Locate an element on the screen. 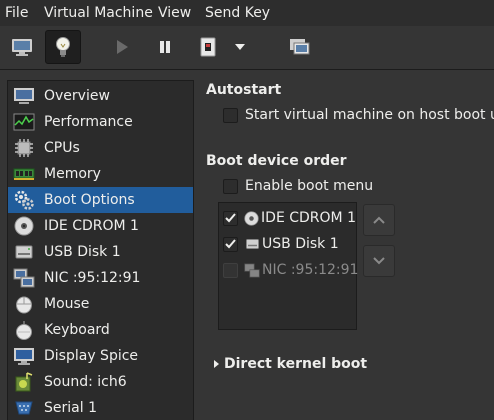  sidebar-item-memory: Memory is located at coordinates (100, 174).